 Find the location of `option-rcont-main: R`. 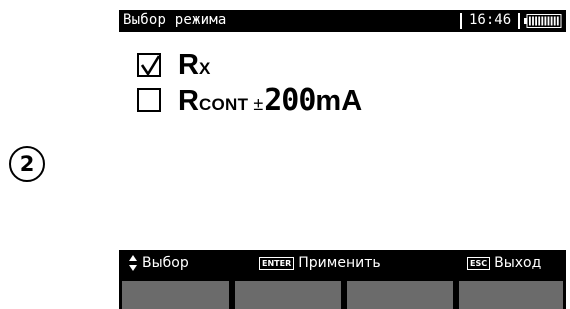

option-rcont-main: R is located at coordinates (188, 100).